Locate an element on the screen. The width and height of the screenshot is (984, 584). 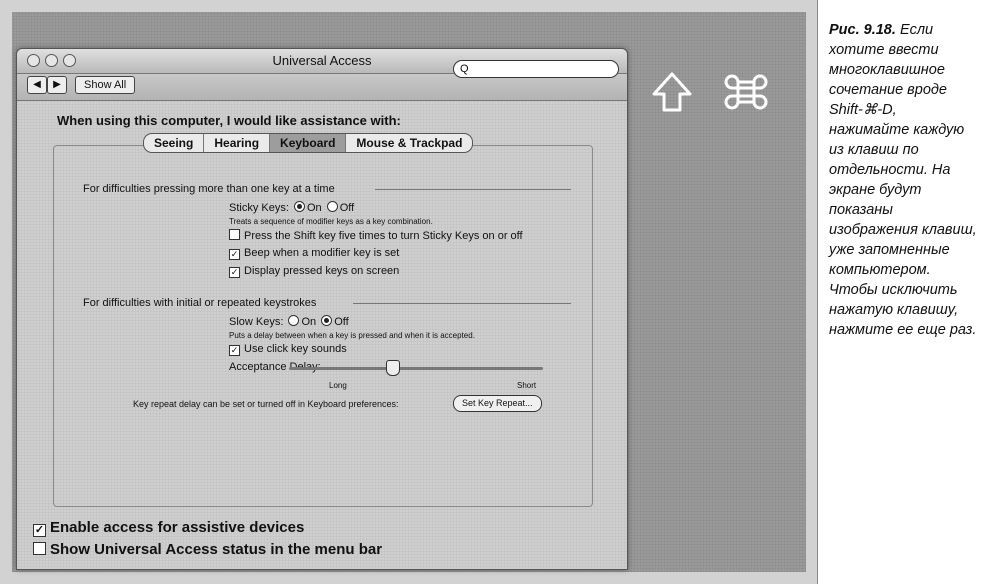
sticky-keys-row: Sticky Keys: On Off is located at coordinates (291, 207).